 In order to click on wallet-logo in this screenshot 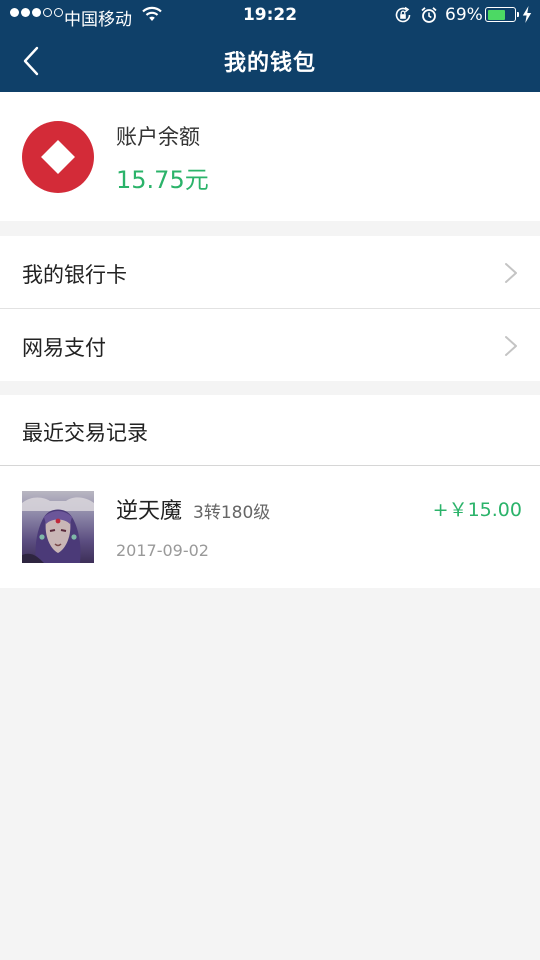, I will do `click(58, 157)`.